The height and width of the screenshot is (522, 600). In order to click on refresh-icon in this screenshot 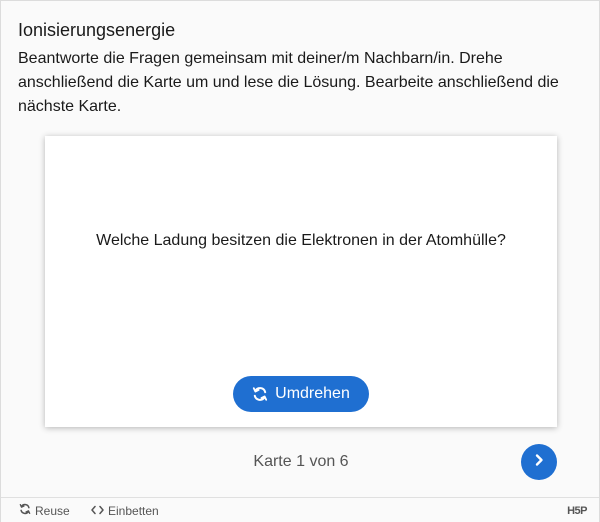, I will do `click(260, 394)`.